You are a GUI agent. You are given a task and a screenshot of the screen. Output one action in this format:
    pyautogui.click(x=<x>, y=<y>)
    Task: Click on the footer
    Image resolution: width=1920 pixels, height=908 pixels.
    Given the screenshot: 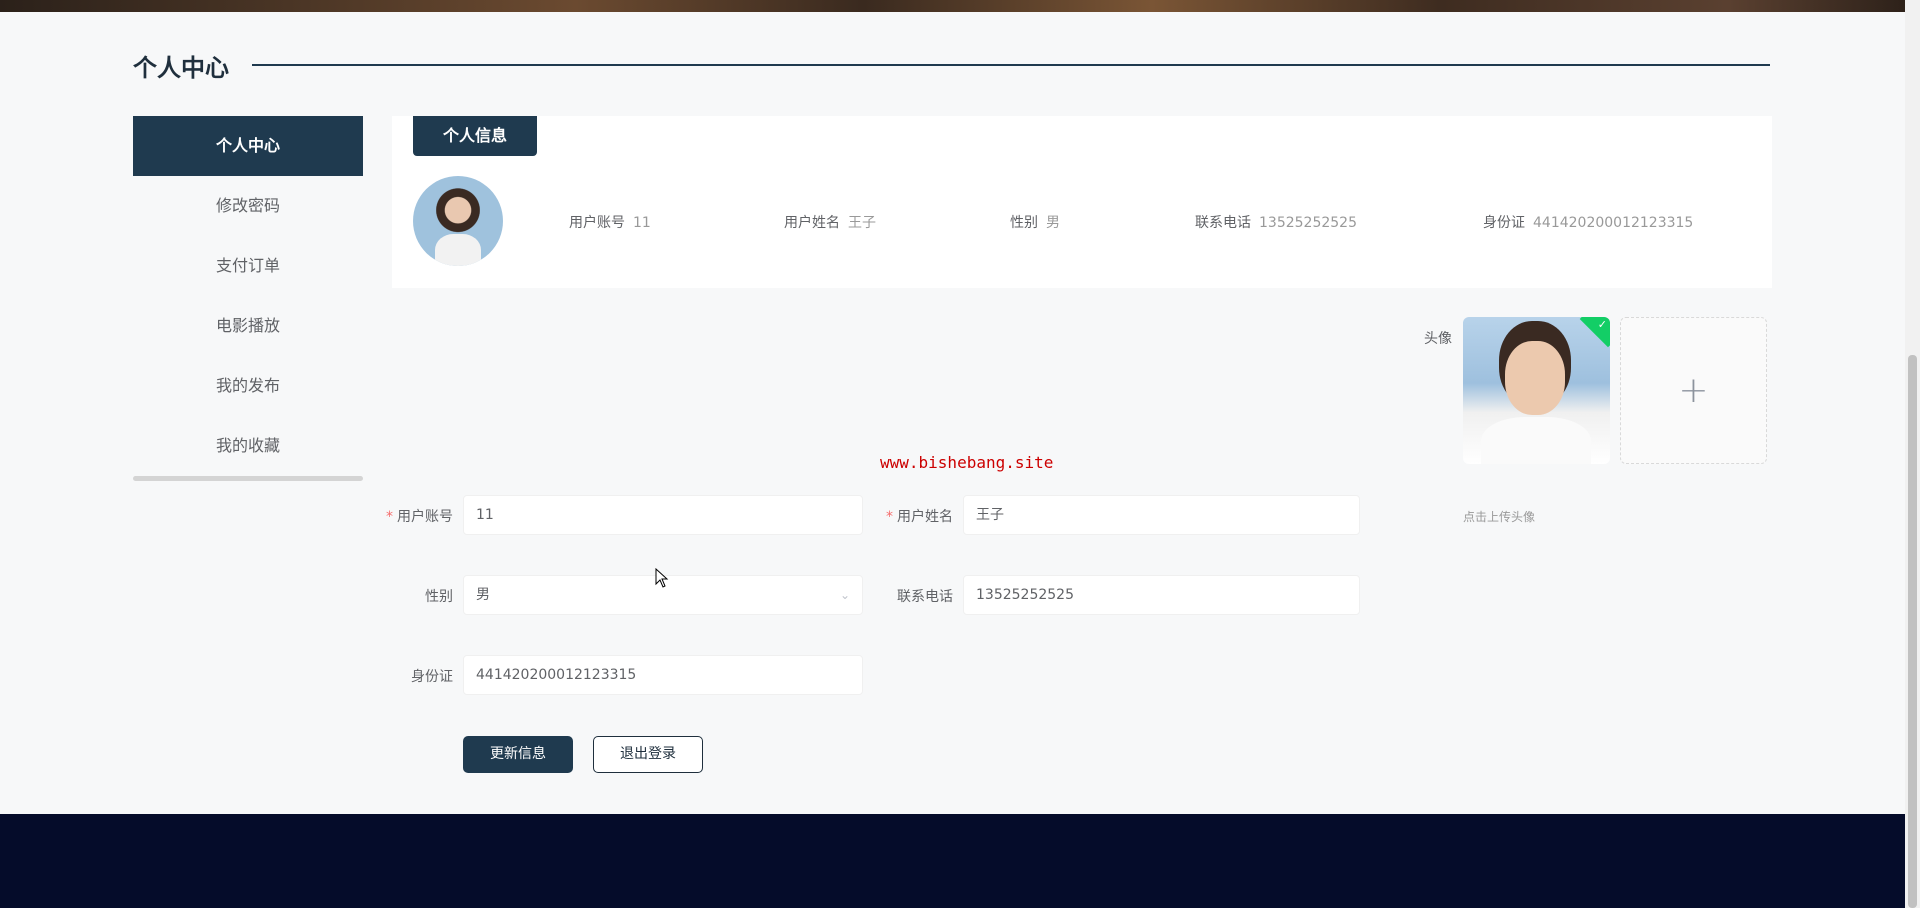 What is the action you would take?
    pyautogui.click(x=952, y=861)
    